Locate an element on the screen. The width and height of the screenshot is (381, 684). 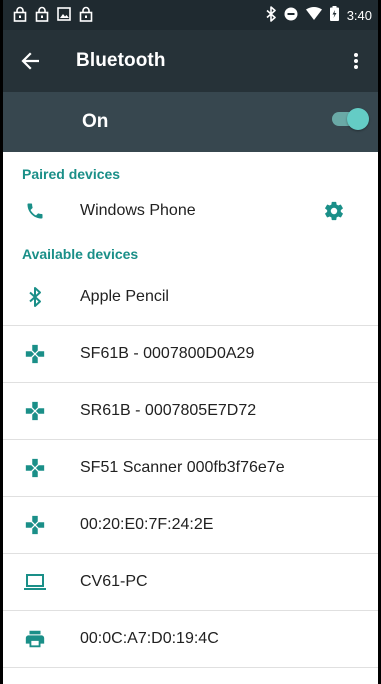
back-arrow-icon is located at coordinates (30, 61).